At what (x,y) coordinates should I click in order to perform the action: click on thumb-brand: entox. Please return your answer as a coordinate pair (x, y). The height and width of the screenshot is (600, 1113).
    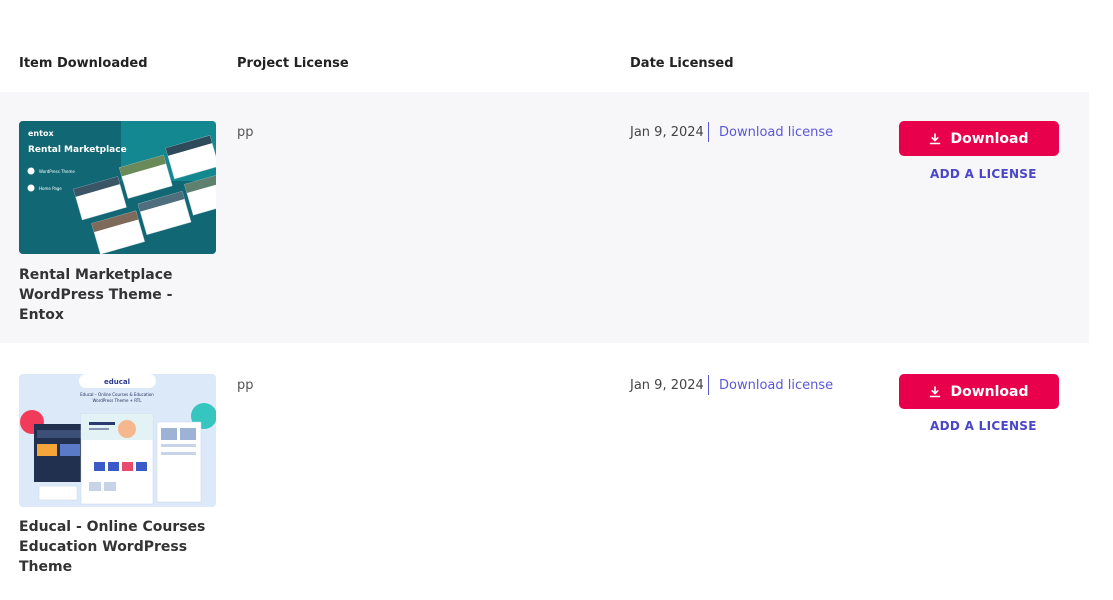
    Looking at the image, I should click on (41, 133).